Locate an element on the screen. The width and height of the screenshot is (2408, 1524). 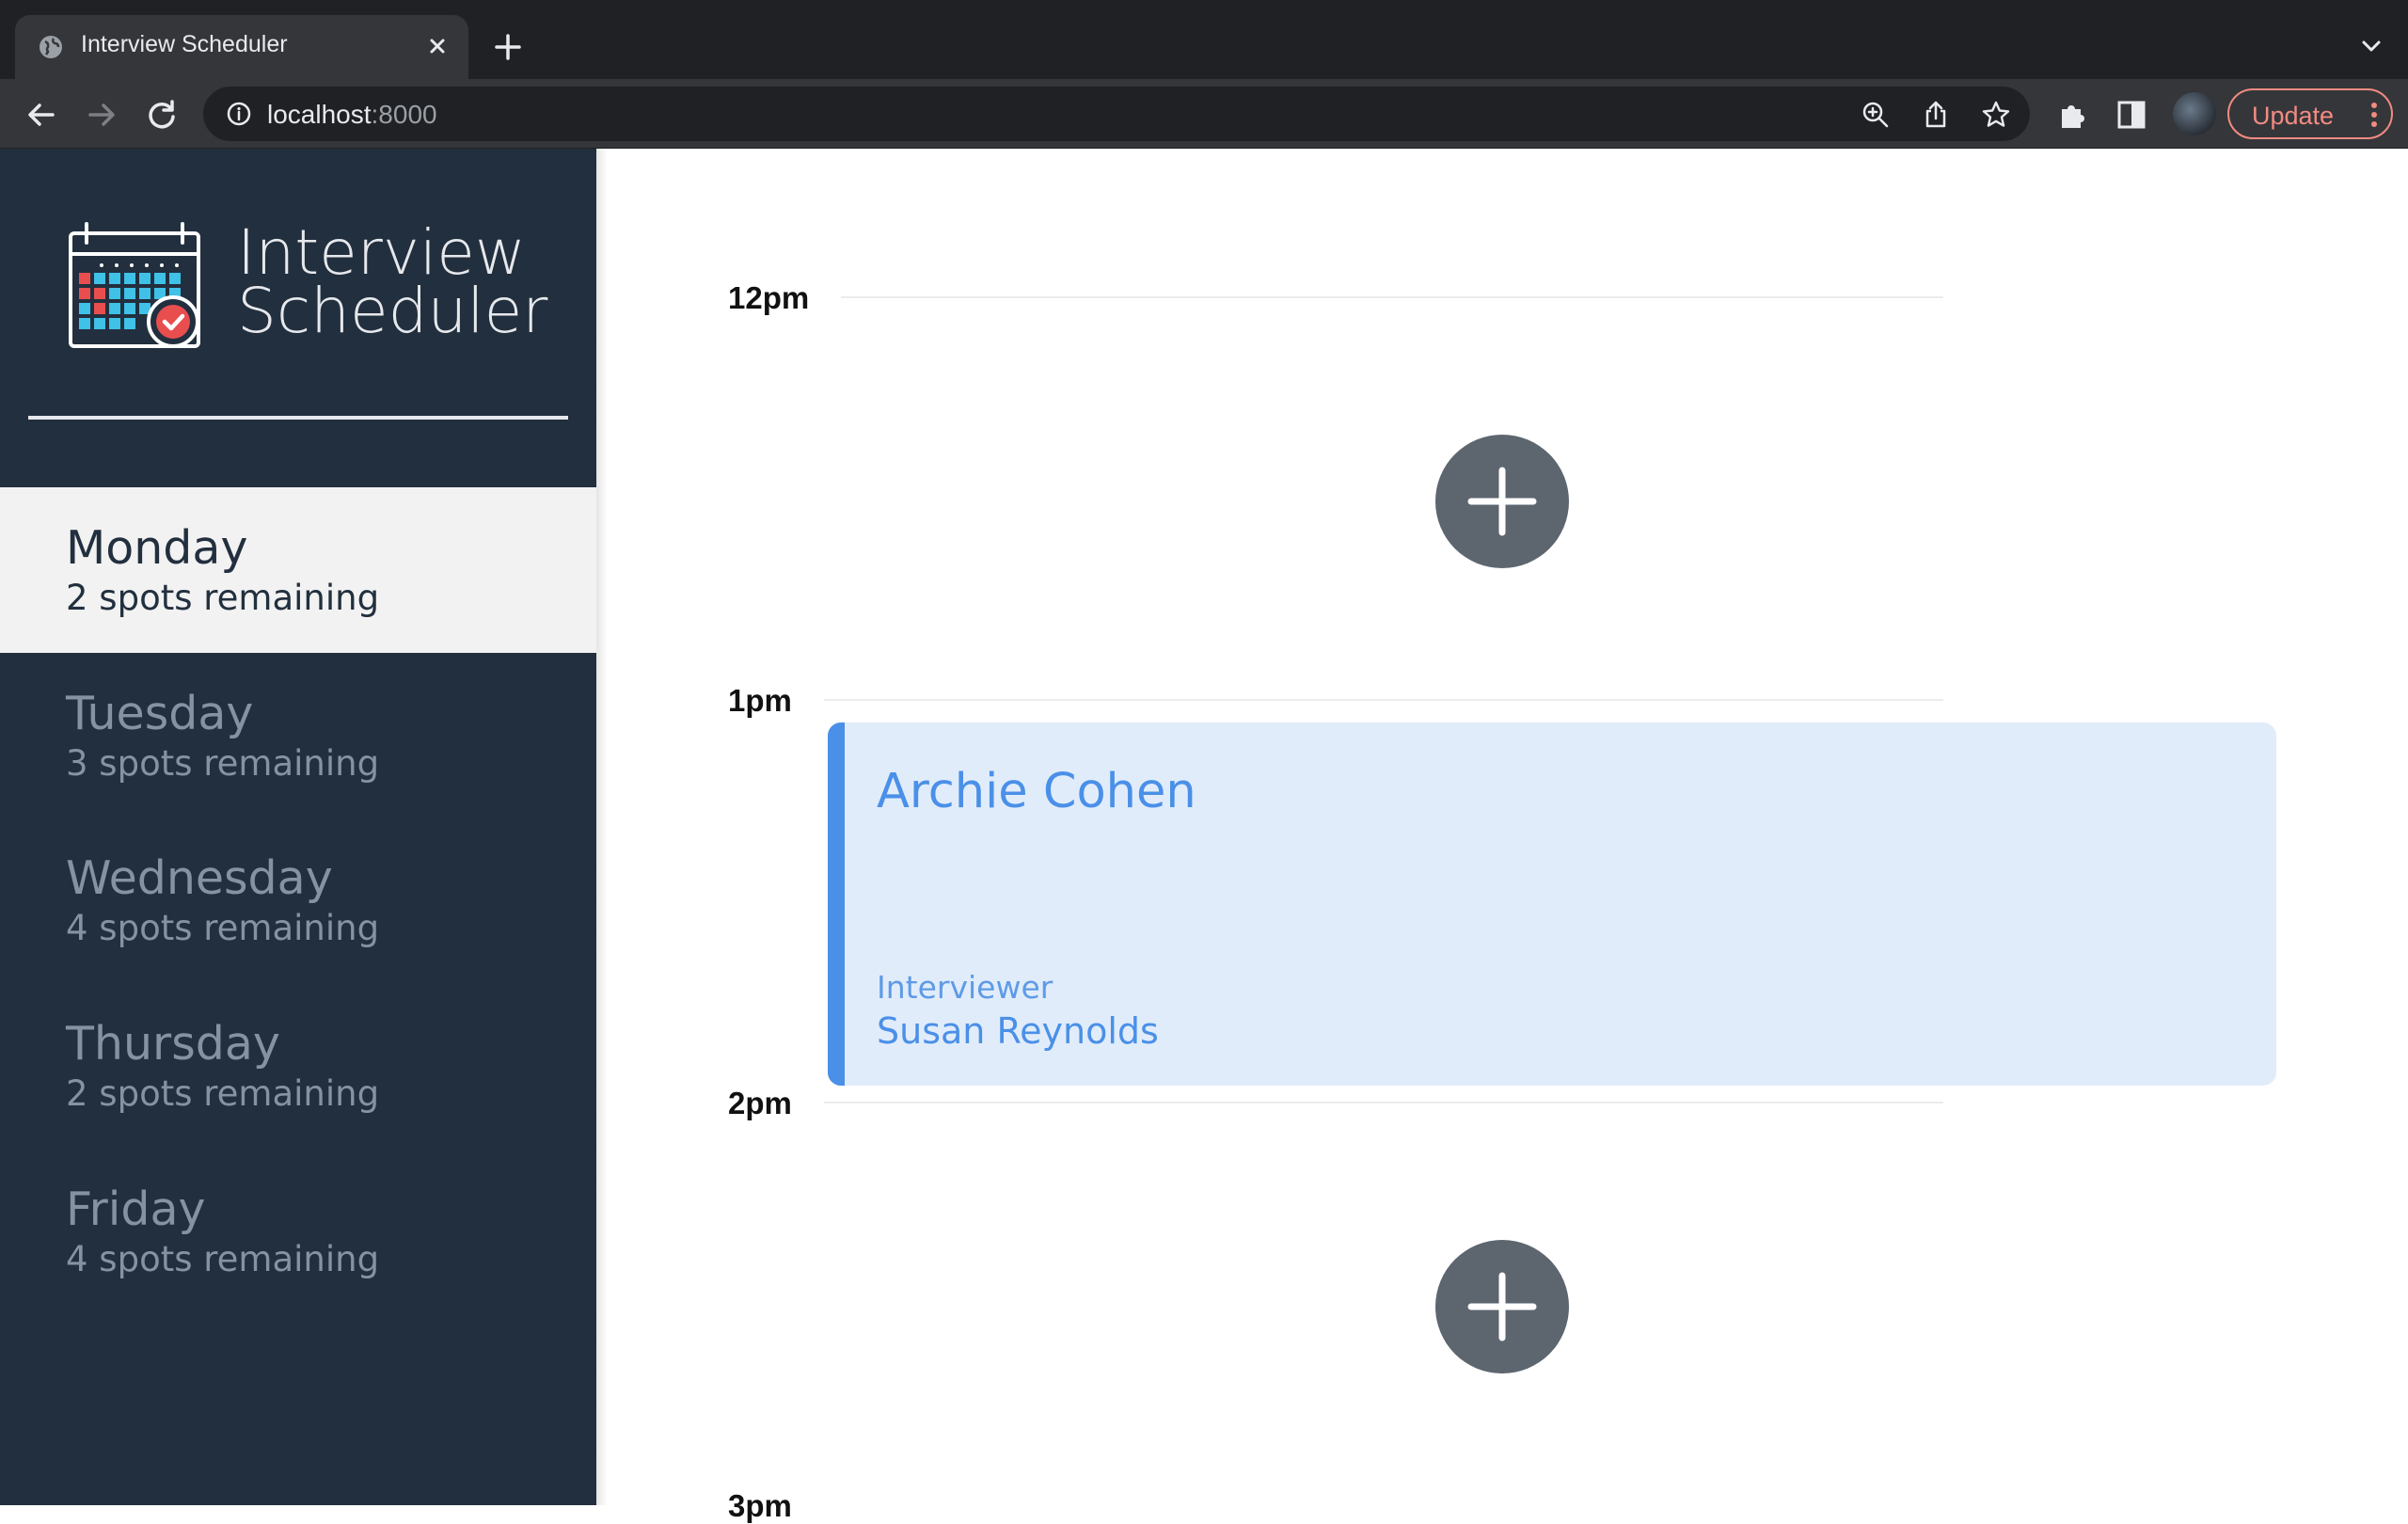
back-icon is located at coordinates (41, 115).